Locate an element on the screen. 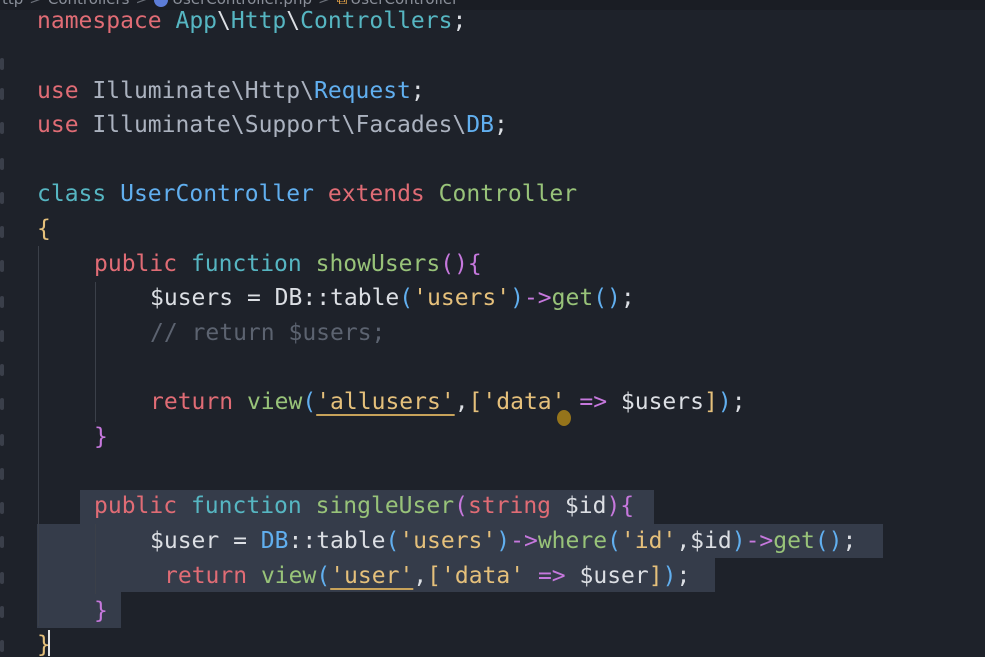  code-line: use Illuminate\Http\Request; is located at coordinates (231, 91).